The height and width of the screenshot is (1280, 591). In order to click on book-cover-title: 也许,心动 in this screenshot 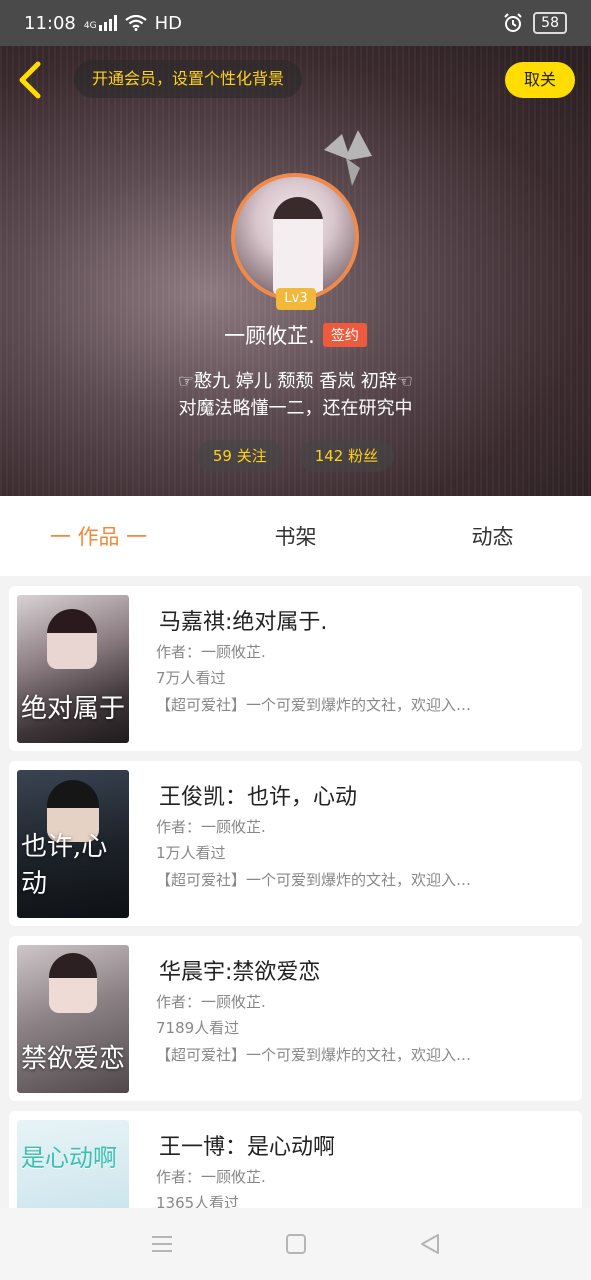, I will do `click(64, 865)`.